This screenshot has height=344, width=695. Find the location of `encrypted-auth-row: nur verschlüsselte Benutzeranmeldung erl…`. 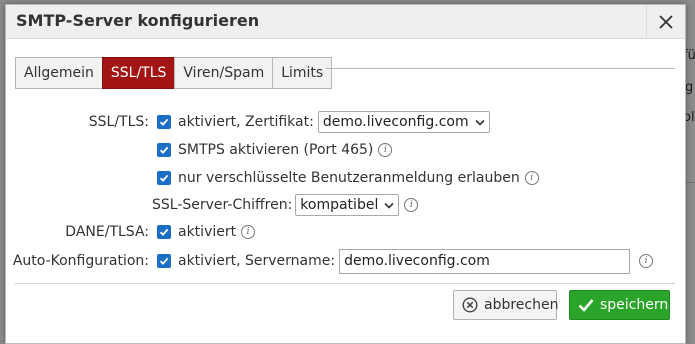

encrypted-auth-row: nur verschlüsselte Benutzeranmeldung erl… is located at coordinates (348, 178).